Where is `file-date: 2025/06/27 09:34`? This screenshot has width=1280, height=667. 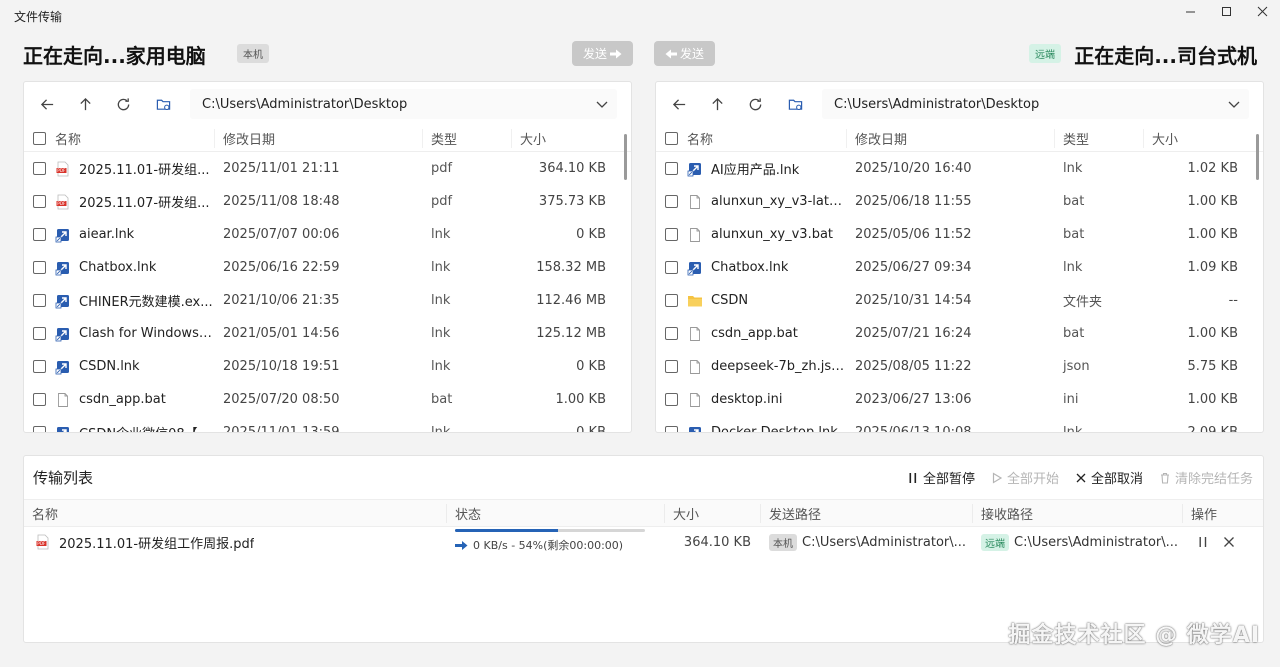 file-date: 2025/06/27 09:34 is located at coordinates (913, 267).